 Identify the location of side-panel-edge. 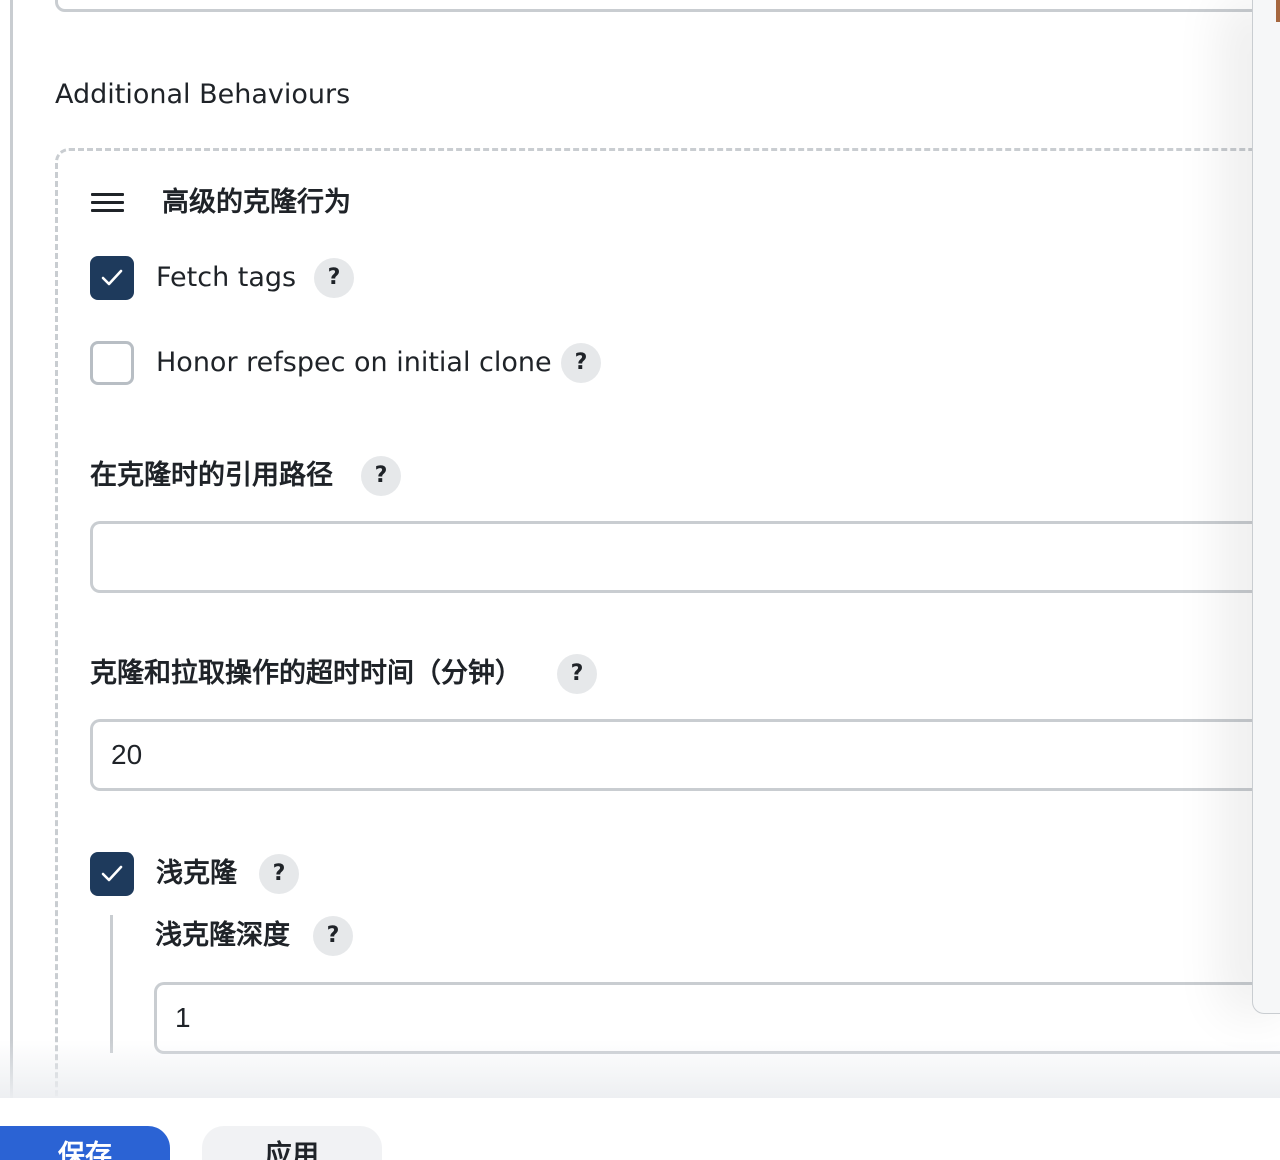
(1266, 507).